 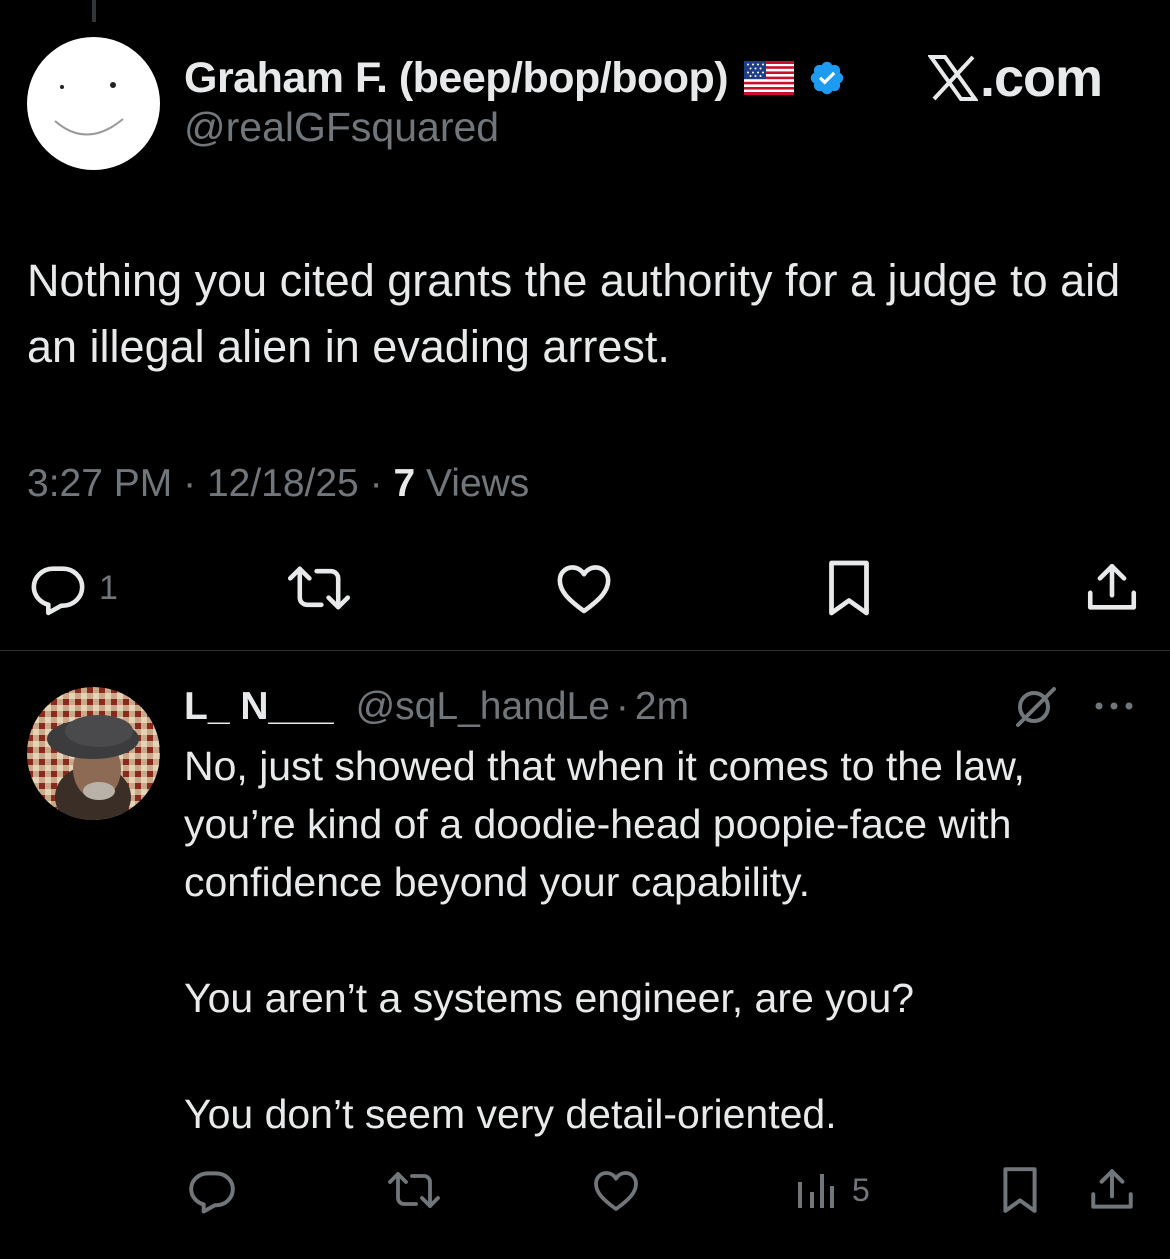 I want to click on more-options-icon, so click(x=1115, y=706).